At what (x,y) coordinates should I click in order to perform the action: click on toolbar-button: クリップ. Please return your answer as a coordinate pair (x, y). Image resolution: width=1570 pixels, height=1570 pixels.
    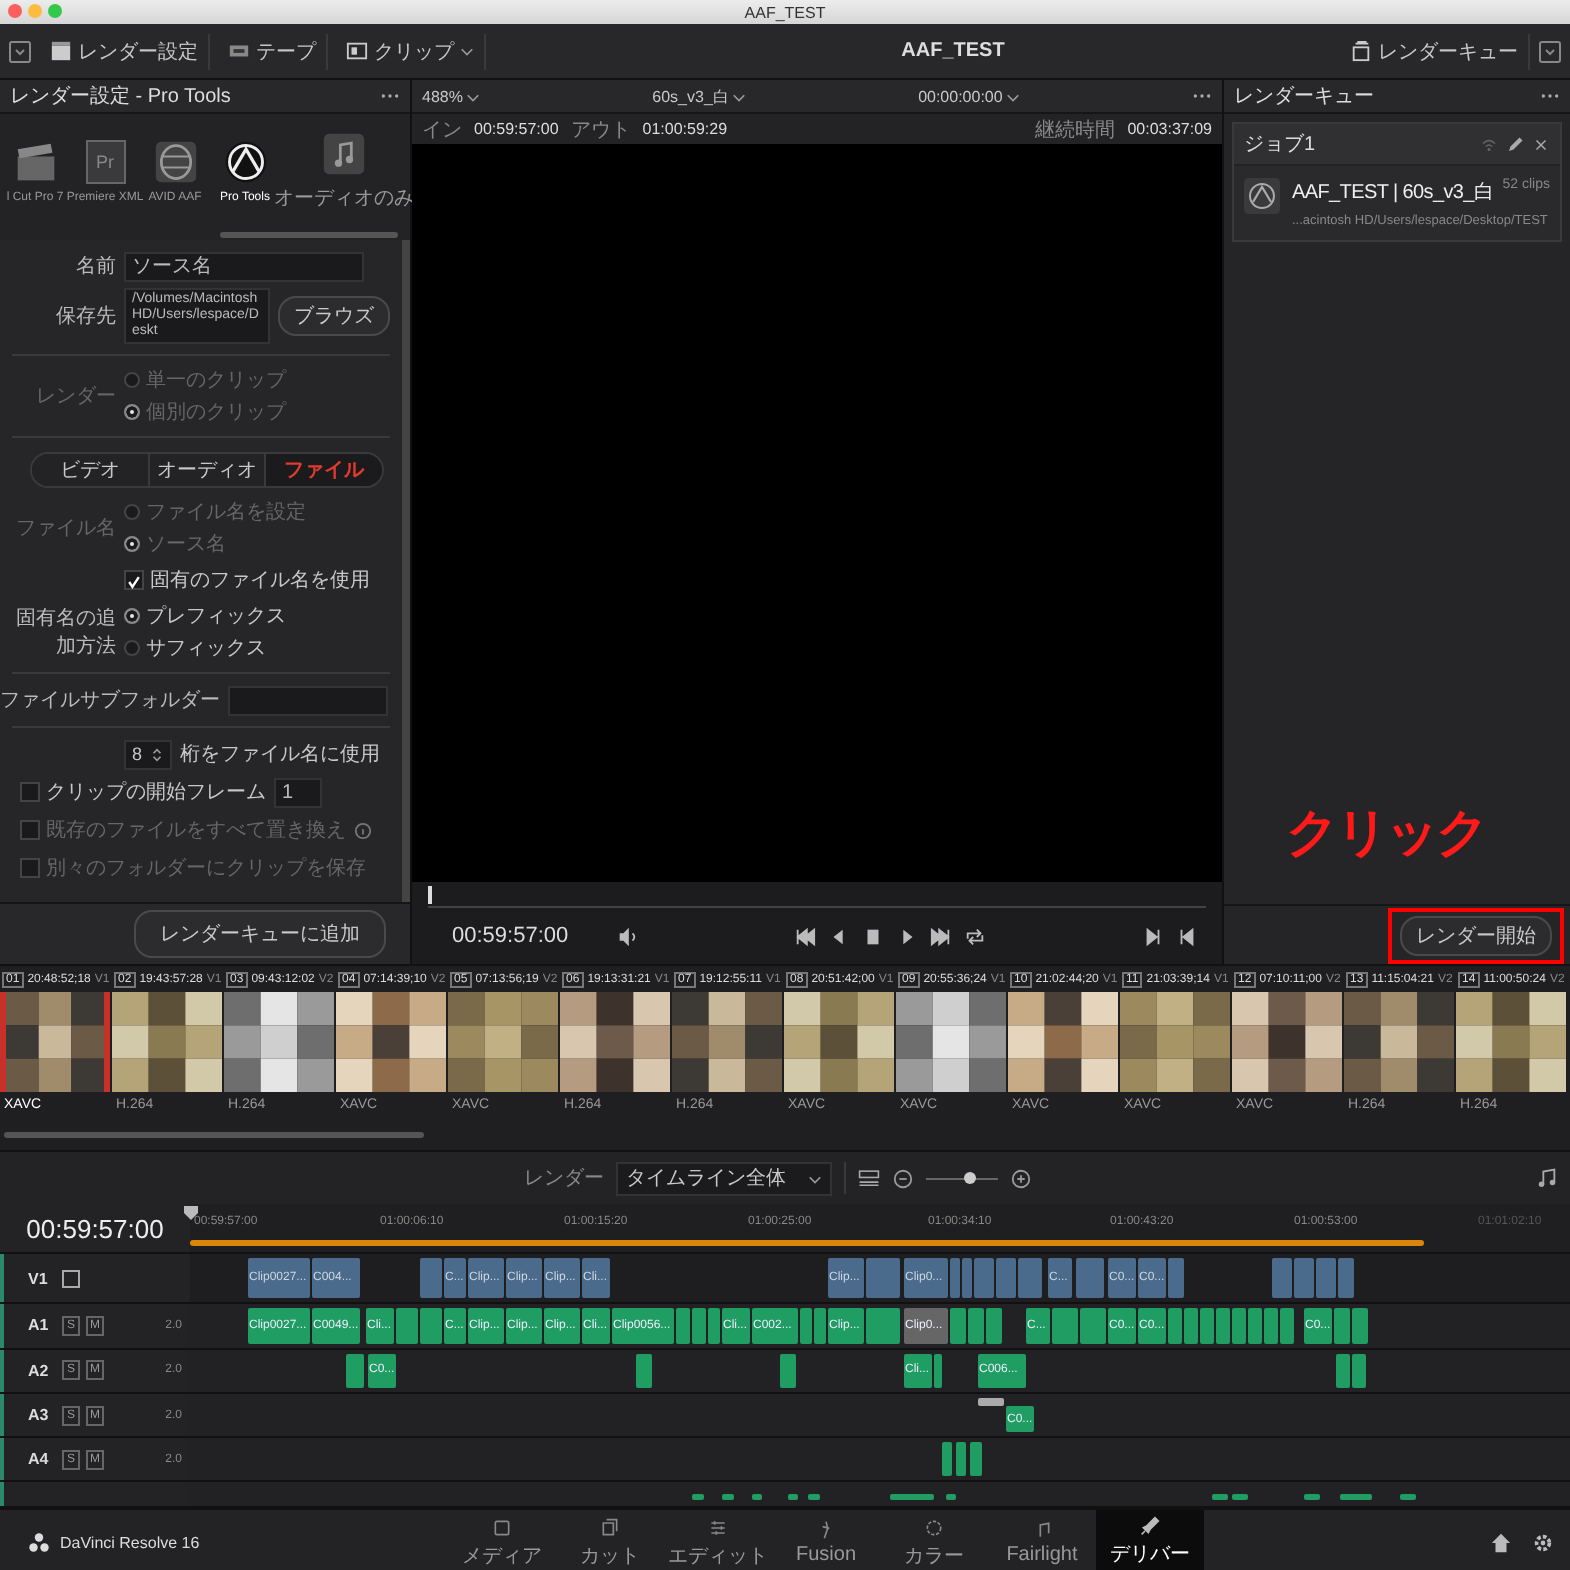
    Looking at the image, I should click on (411, 51).